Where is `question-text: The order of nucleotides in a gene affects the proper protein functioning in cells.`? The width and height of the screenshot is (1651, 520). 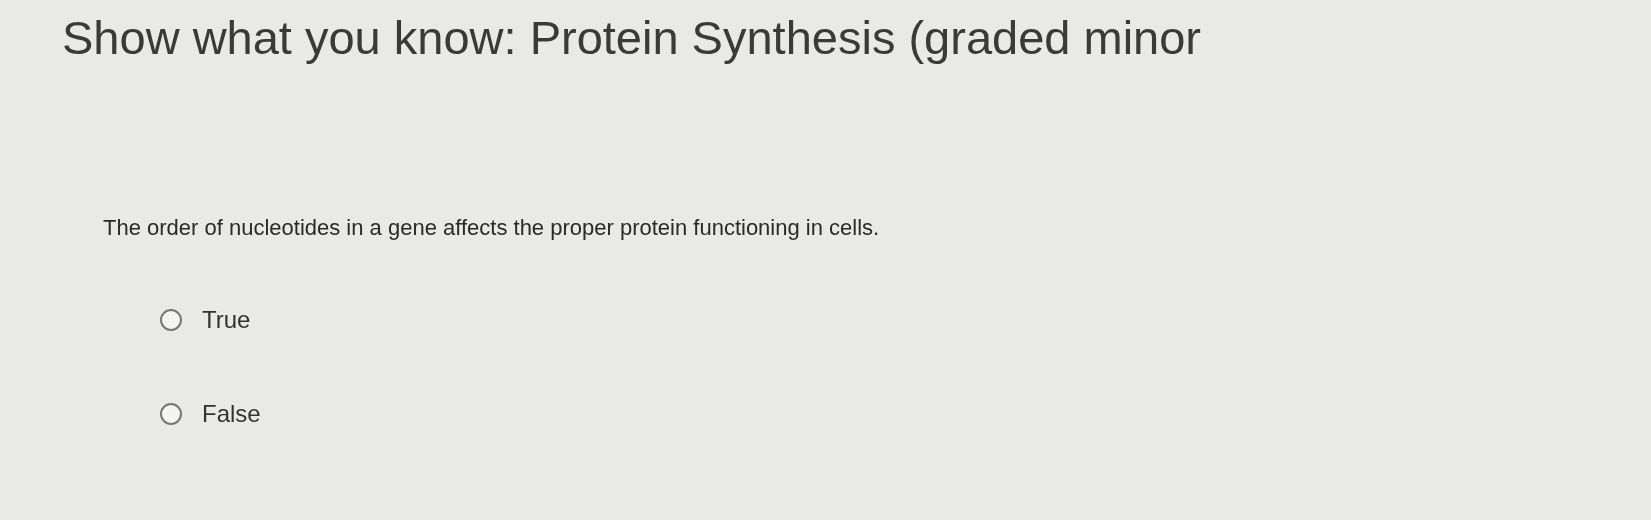 question-text: The order of nucleotides in a gene affects the proper protein functioning in cells. is located at coordinates (491, 228).